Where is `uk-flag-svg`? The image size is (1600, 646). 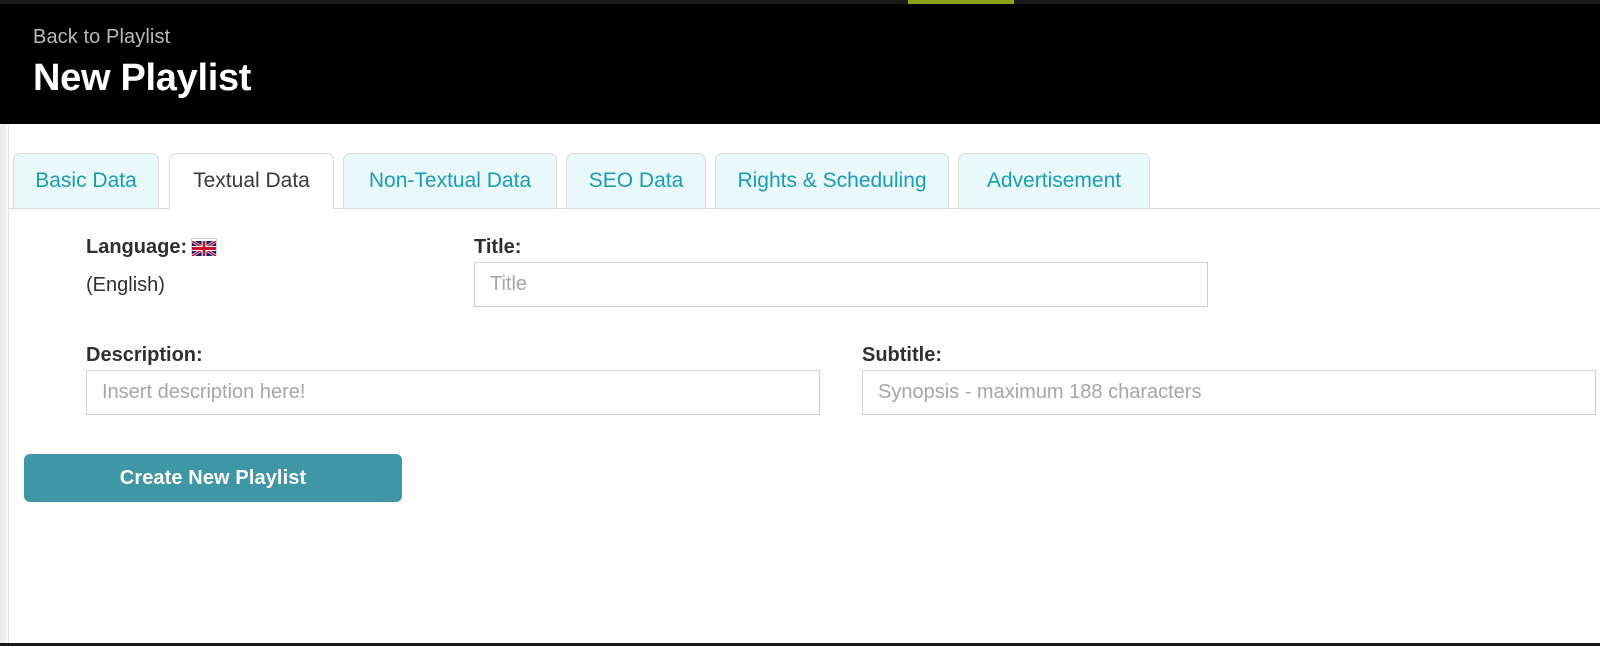
uk-flag-svg is located at coordinates (204, 248).